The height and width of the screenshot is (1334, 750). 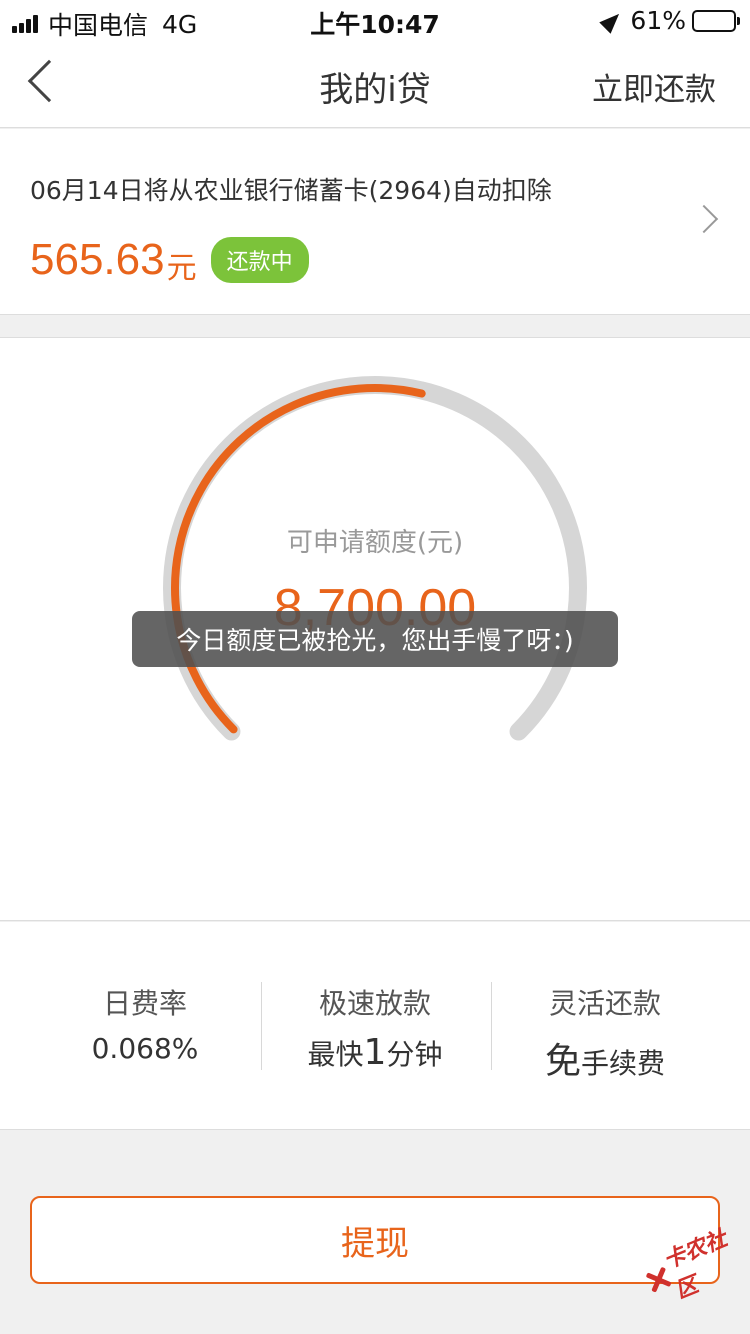 I want to click on watermark-logo-icon, so click(x=657, y=1280).